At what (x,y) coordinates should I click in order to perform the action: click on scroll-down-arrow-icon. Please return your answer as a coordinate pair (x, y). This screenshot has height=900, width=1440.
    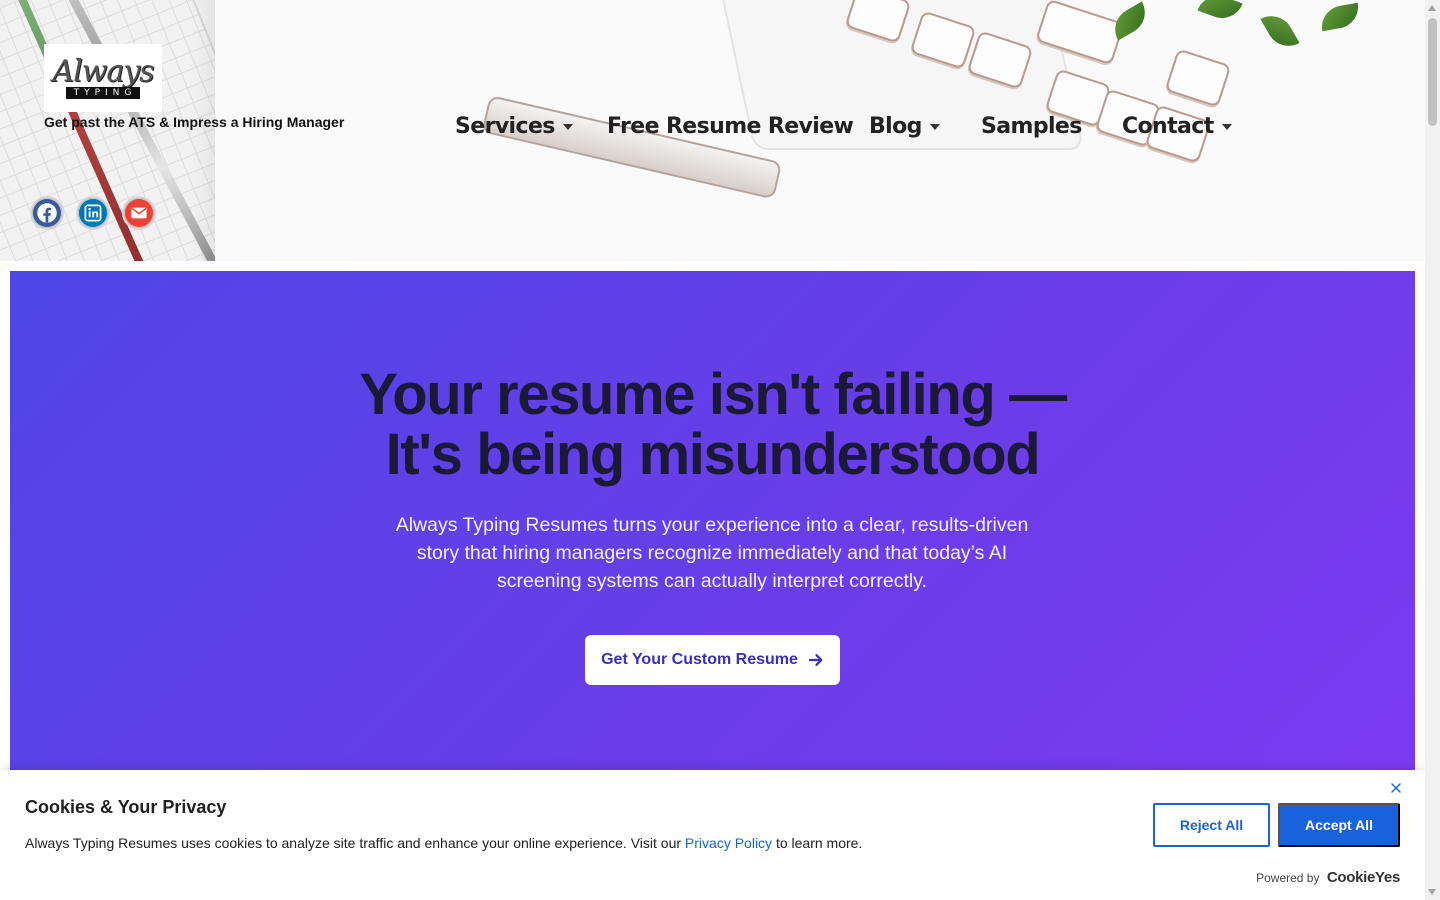
    Looking at the image, I should click on (1432, 892).